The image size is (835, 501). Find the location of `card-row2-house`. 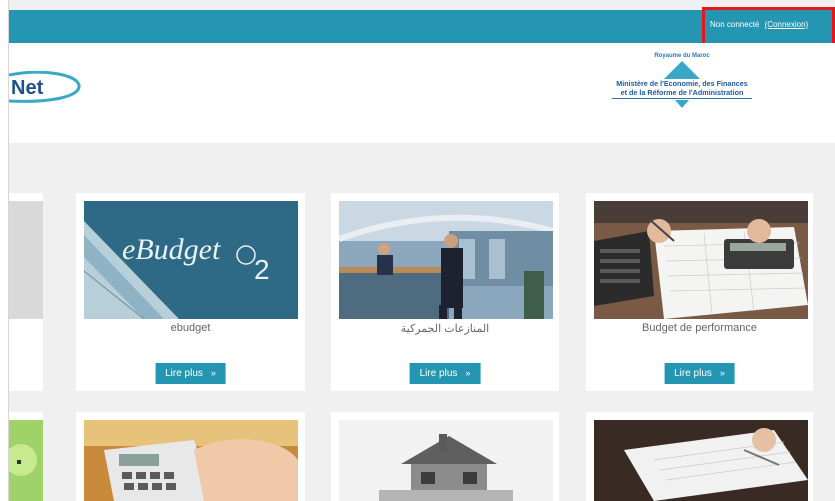

card-row2-house is located at coordinates (445, 456).